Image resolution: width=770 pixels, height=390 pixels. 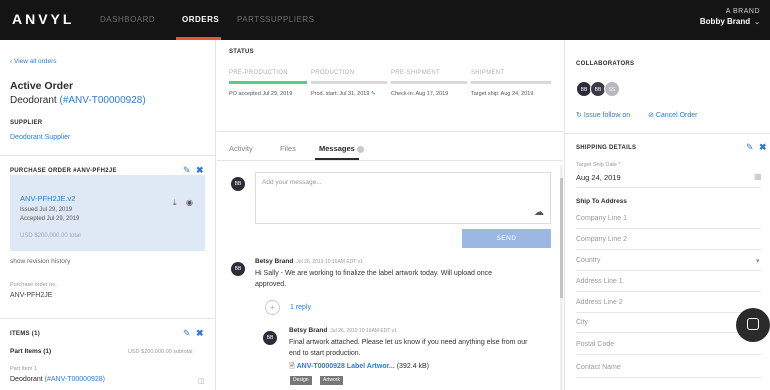 What do you see at coordinates (598, 165) in the screenshot?
I see `target-ship-label: Target Ship Date *` at bounding box center [598, 165].